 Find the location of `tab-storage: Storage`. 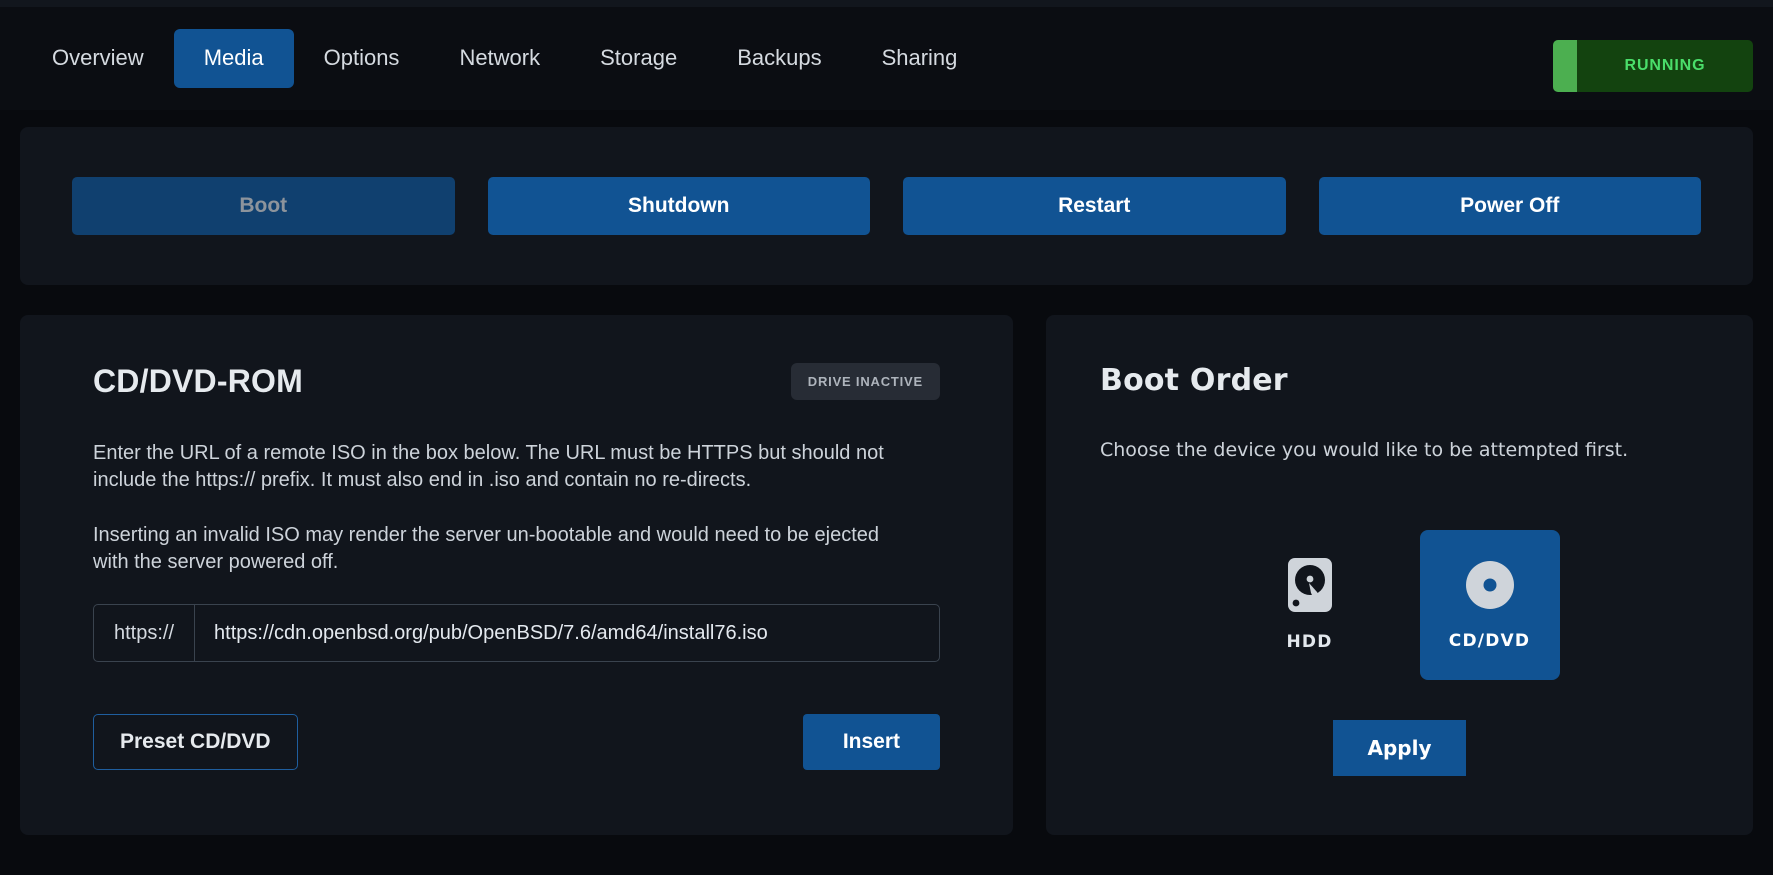

tab-storage: Storage is located at coordinates (638, 58).